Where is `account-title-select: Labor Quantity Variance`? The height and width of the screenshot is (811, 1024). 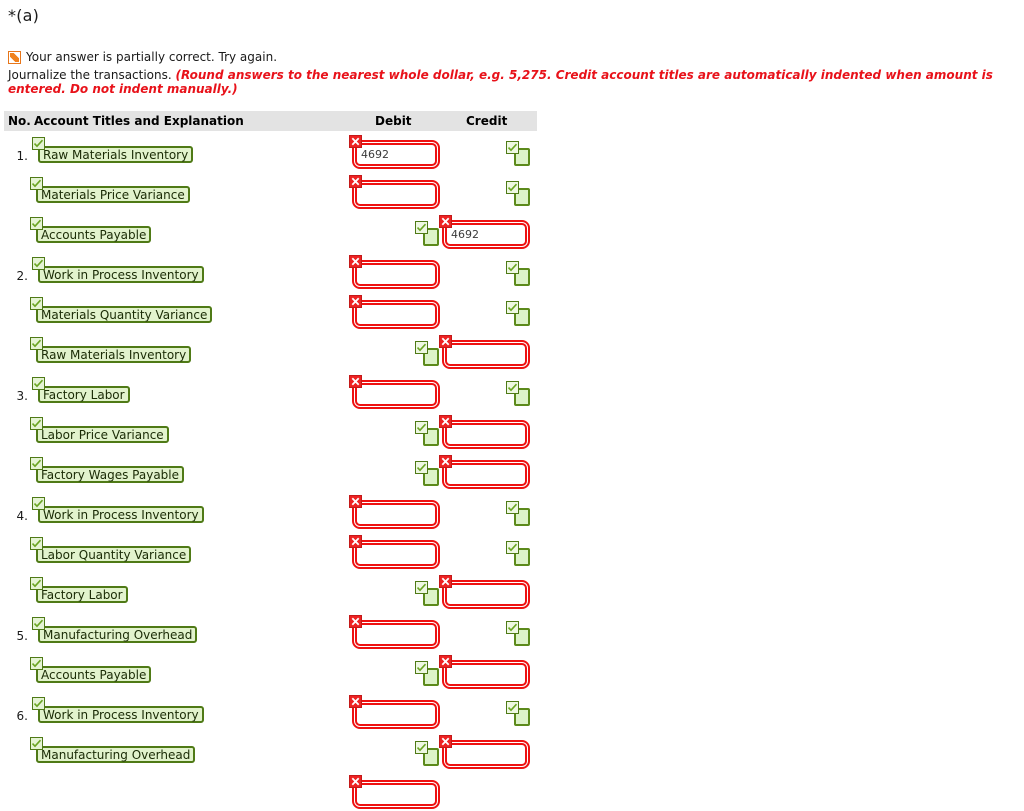
account-title-select: Labor Quantity Variance is located at coordinates (114, 554).